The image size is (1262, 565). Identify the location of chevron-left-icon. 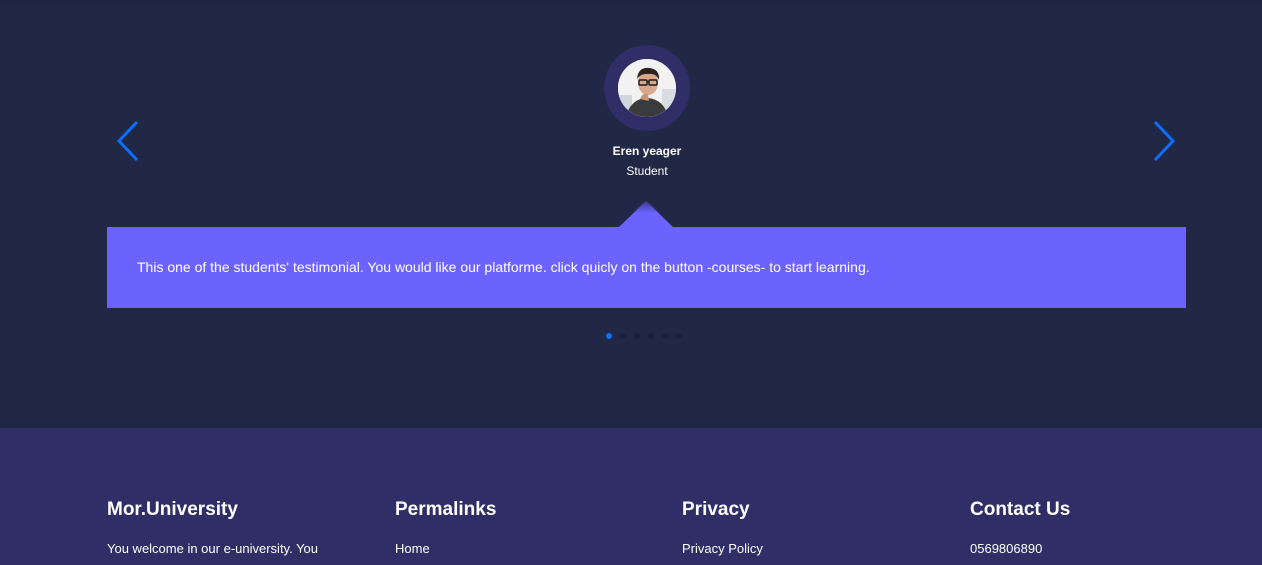
(127, 141).